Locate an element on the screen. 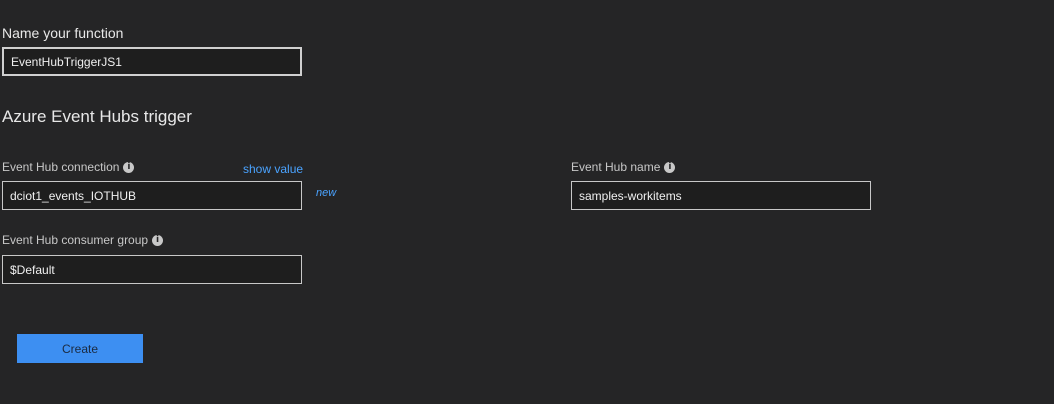 The height and width of the screenshot is (404, 1054). consumer-group-input is located at coordinates (152, 269).